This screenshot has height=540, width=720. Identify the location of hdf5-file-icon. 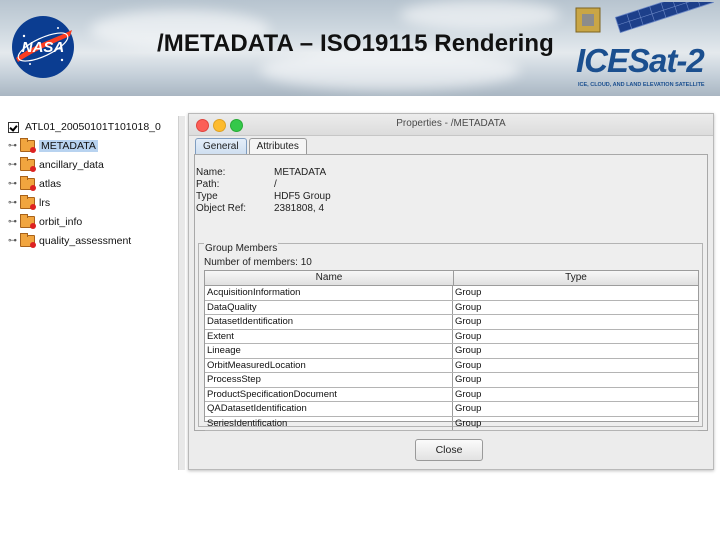
(13, 127).